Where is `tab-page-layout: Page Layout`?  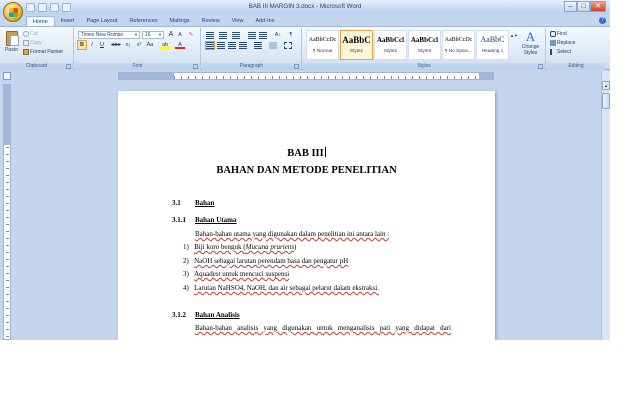 tab-page-layout: Page Layout is located at coordinates (101, 21).